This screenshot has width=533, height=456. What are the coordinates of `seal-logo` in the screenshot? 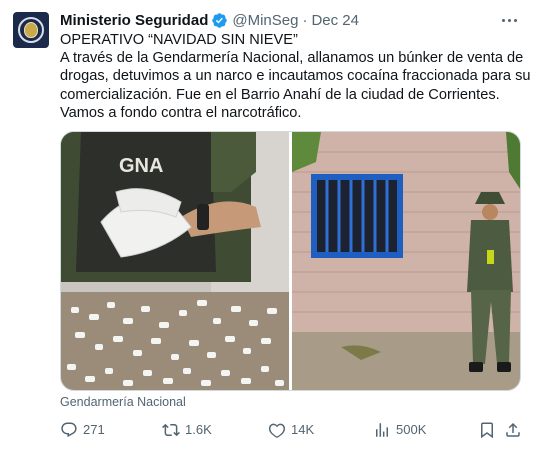 It's located at (31, 30).